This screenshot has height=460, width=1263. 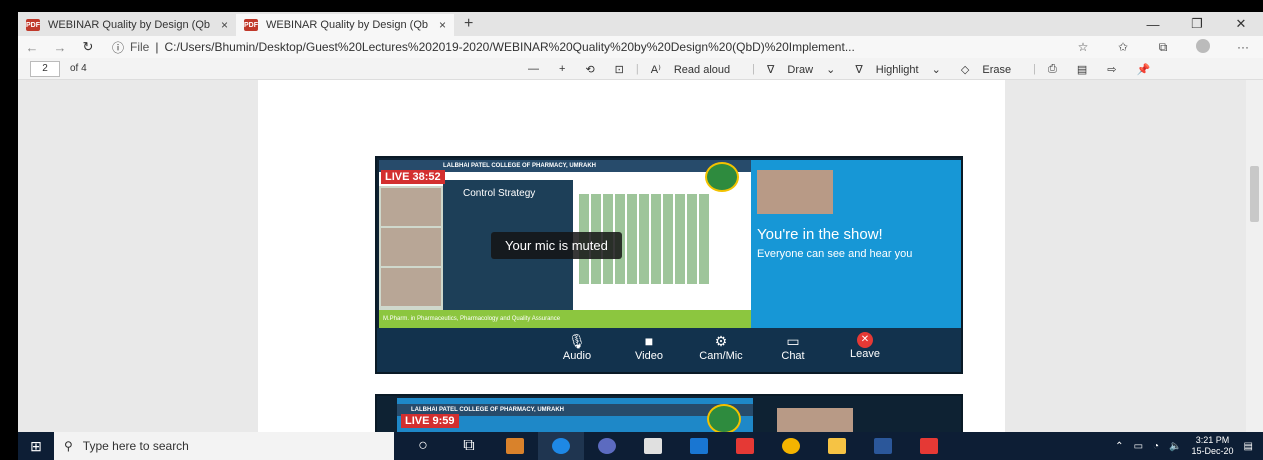 I want to click on menu-icon: ···, so click(x=1243, y=47).